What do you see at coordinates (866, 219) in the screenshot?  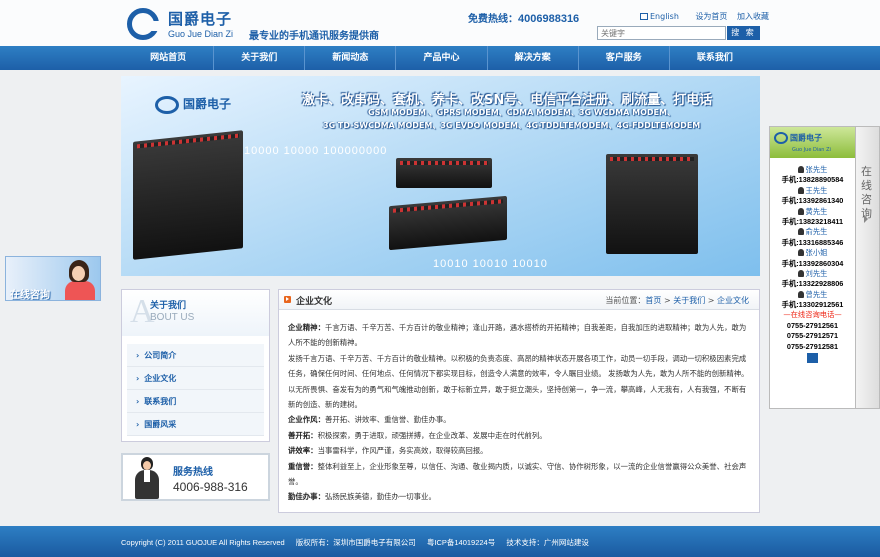 I see `arrow-right-icon` at bounding box center [866, 219].